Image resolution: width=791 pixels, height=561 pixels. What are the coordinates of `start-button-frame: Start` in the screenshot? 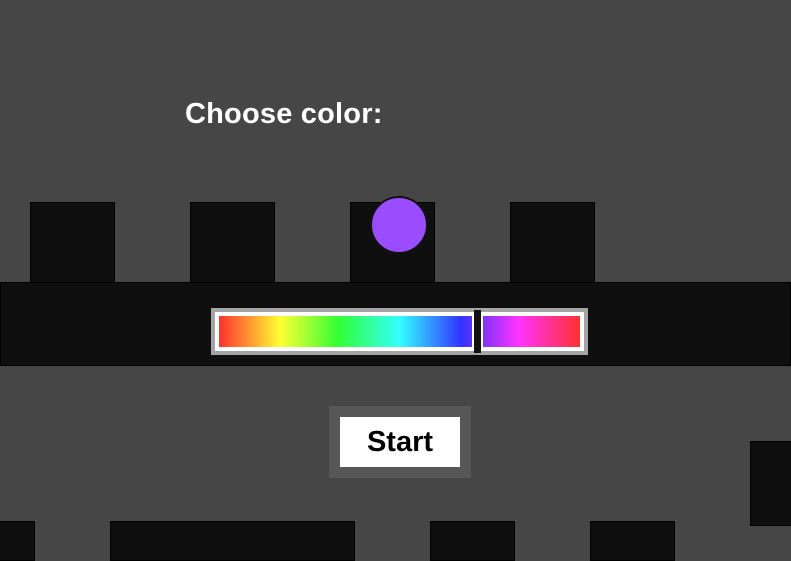 It's located at (400, 442).